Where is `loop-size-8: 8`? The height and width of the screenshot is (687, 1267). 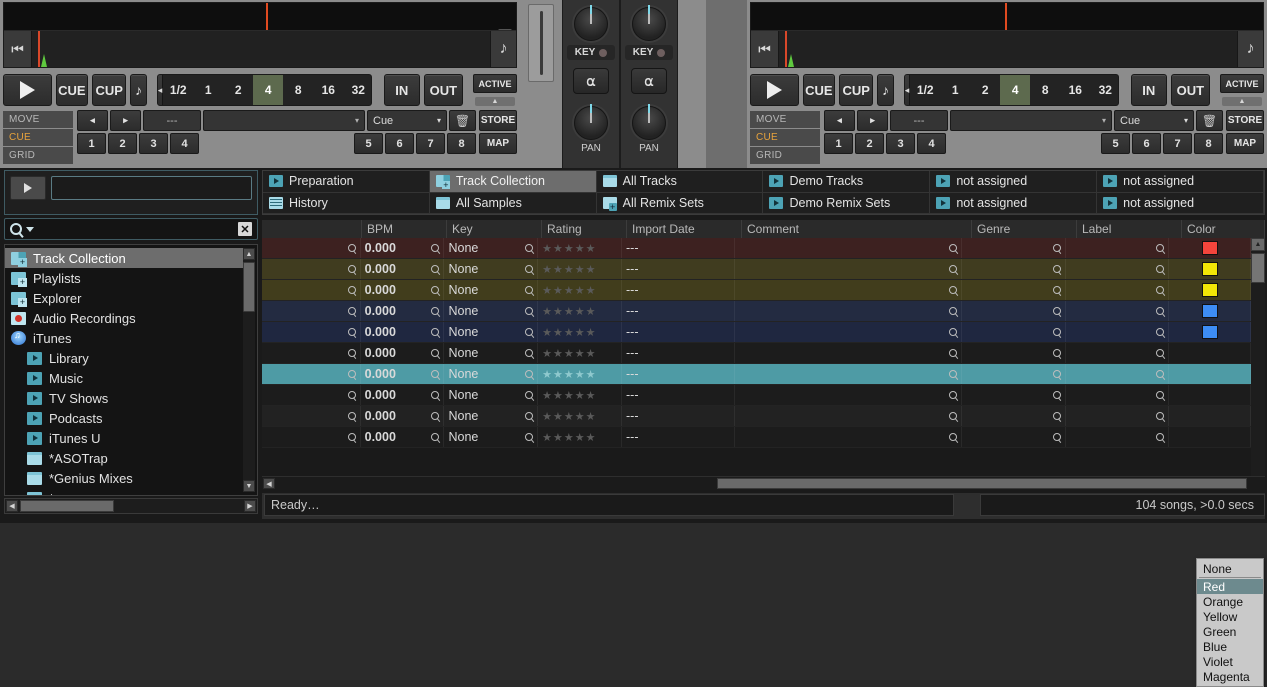
loop-size-8: 8 is located at coordinates (1045, 90).